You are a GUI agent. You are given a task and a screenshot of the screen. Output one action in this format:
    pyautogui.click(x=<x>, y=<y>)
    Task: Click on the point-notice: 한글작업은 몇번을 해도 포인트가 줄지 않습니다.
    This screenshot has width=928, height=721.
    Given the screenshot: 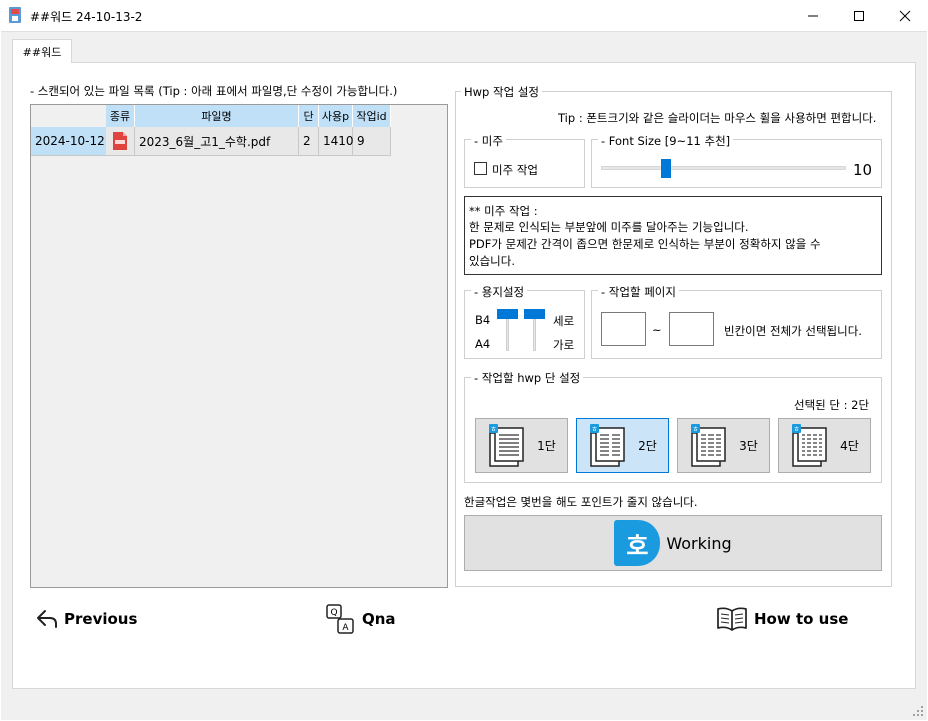 What is the action you would take?
    pyautogui.click(x=581, y=502)
    